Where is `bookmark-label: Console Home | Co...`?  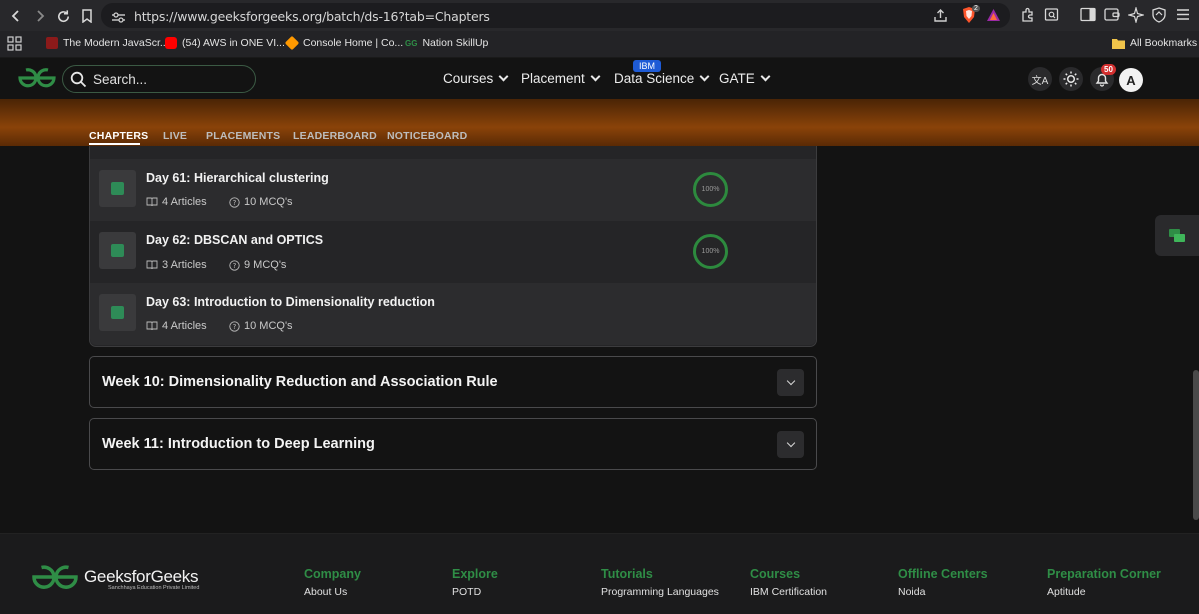
bookmark-label: Console Home | Co... is located at coordinates (353, 43).